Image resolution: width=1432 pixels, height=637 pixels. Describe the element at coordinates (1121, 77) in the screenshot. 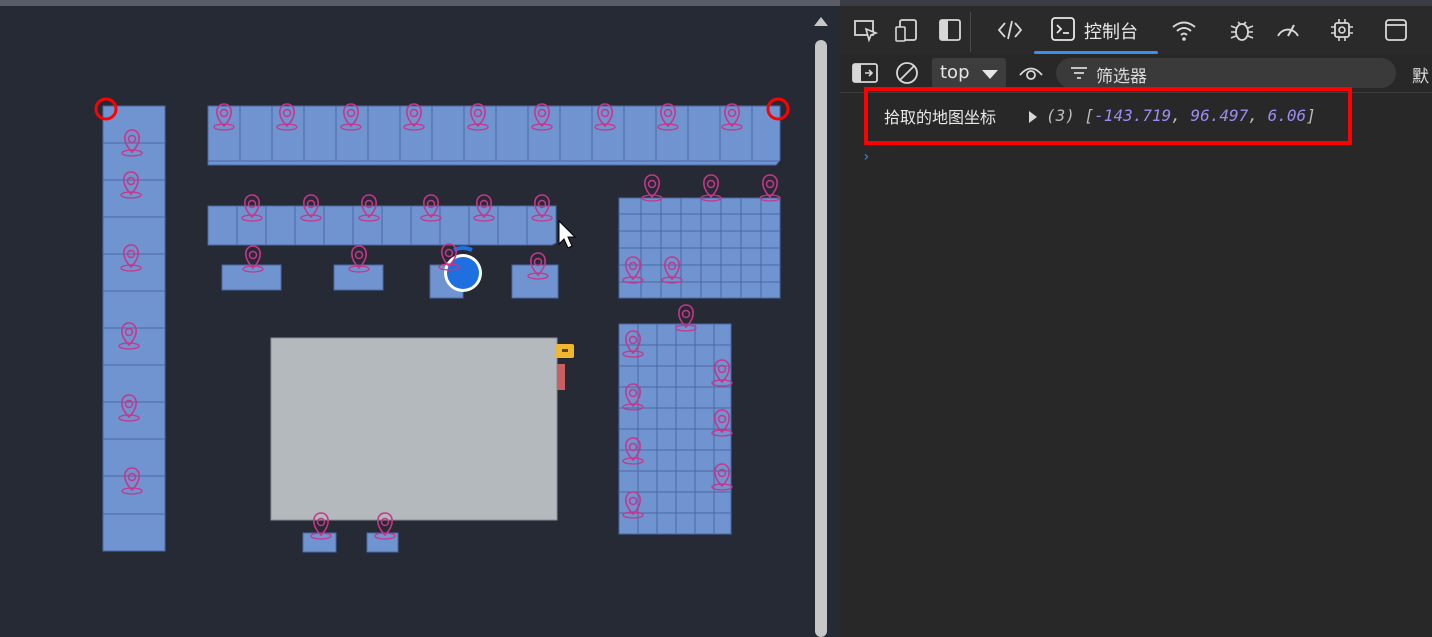

I see `console-filter-placeholder: 筛选器` at that location.